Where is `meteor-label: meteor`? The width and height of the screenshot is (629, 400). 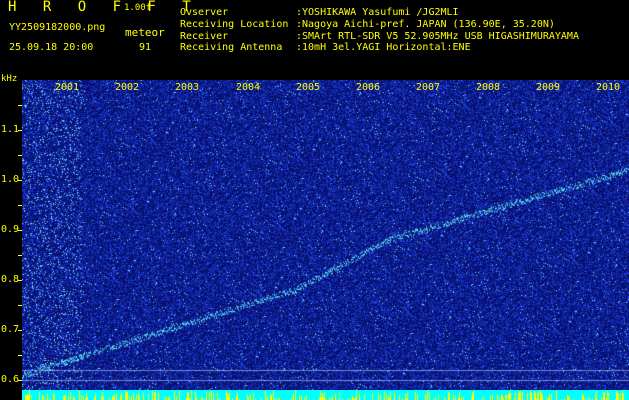 meteor-label: meteor is located at coordinates (145, 32).